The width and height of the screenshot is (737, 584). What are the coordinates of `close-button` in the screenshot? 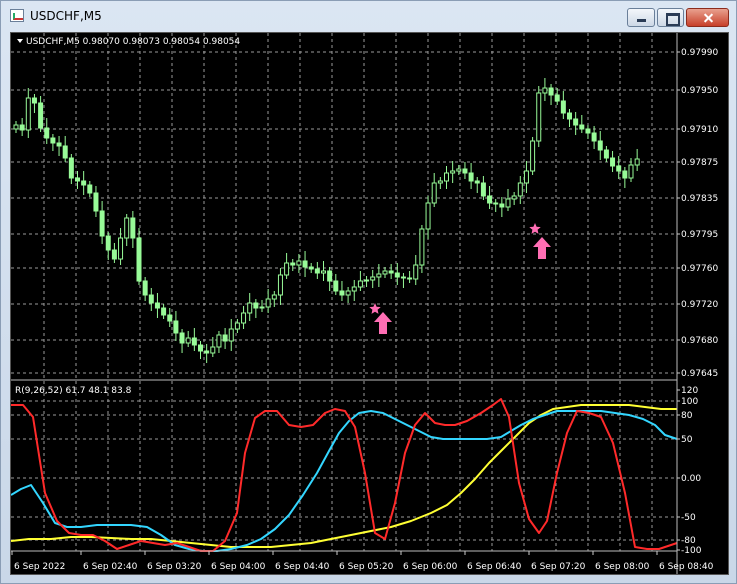 It's located at (707, 17).